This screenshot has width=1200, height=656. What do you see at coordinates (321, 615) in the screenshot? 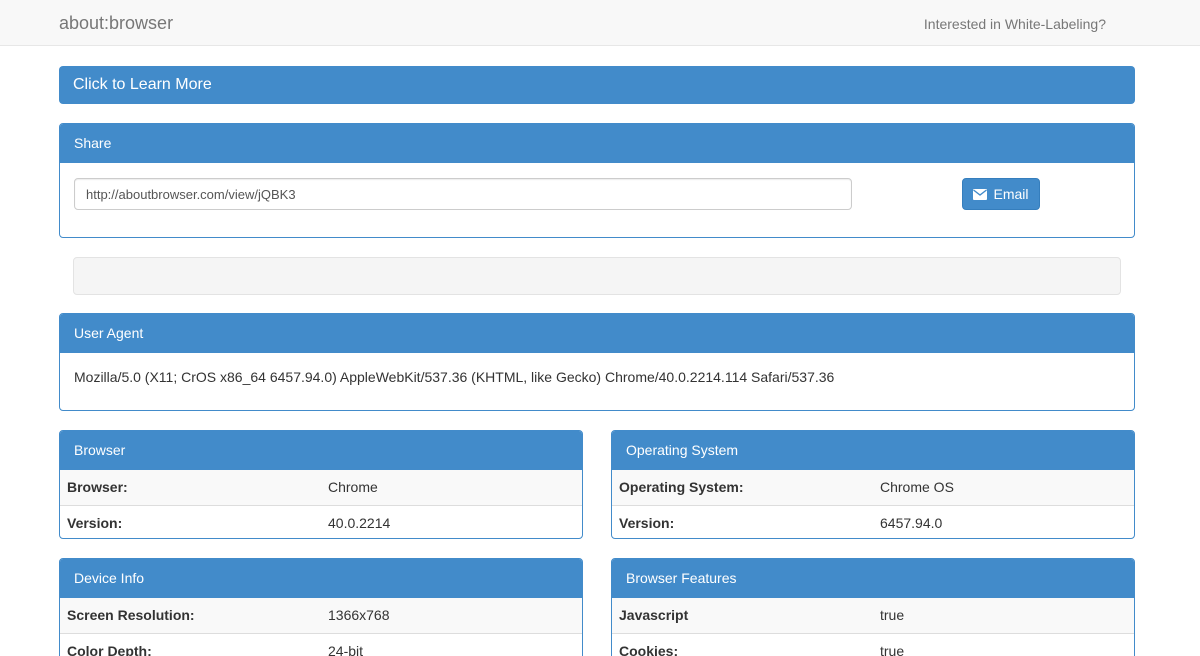
I see `table-row: Screen Resolution: 1366x768` at bounding box center [321, 615].